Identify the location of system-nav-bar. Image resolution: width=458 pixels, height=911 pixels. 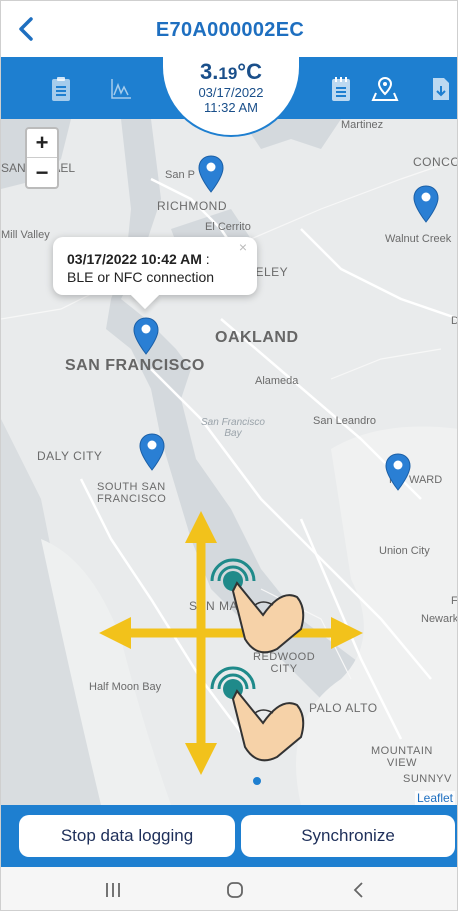
(229, 888).